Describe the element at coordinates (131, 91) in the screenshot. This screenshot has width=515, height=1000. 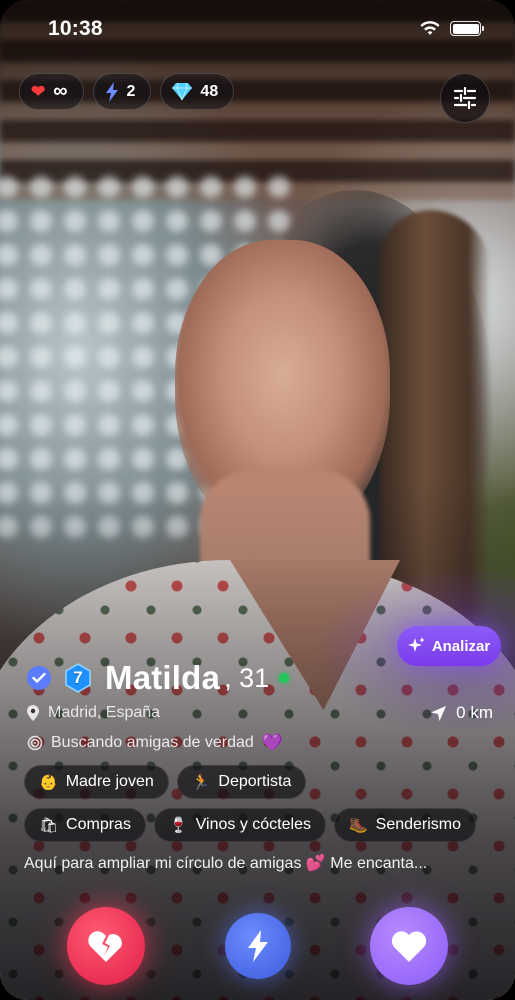
I see `boosts-value: 2` at that location.